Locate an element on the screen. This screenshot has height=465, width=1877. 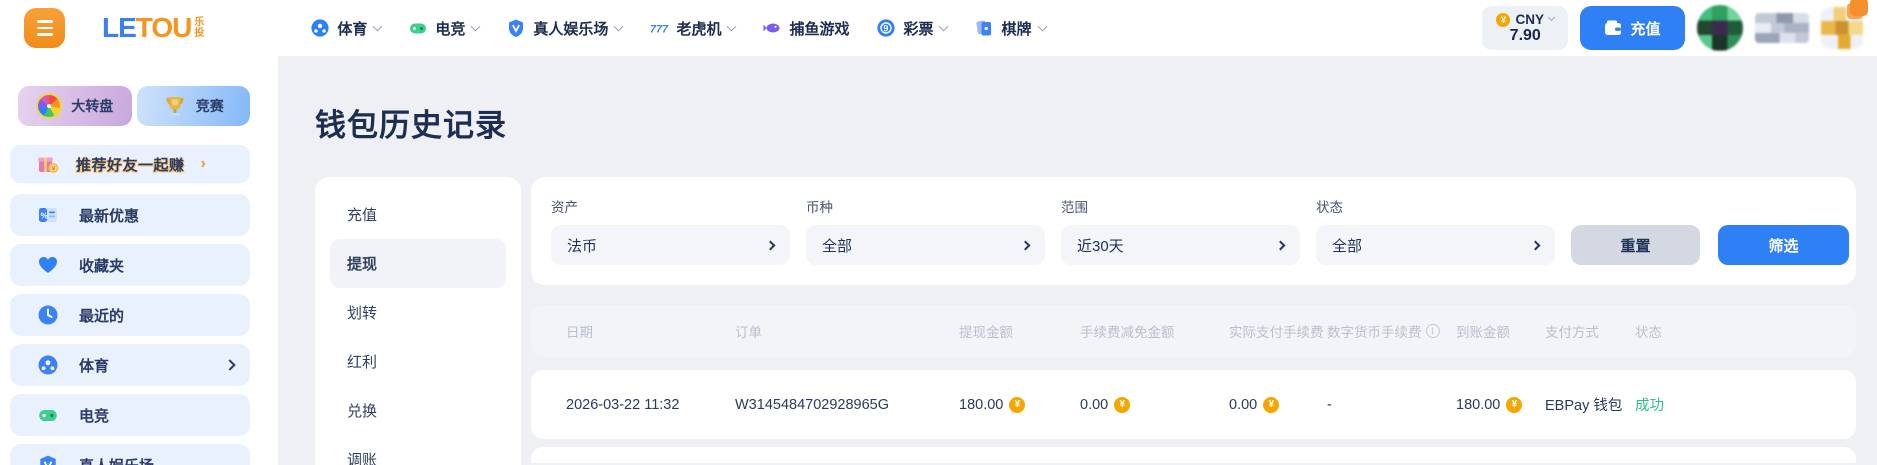
trophy-icon is located at coordinates (175, 106).